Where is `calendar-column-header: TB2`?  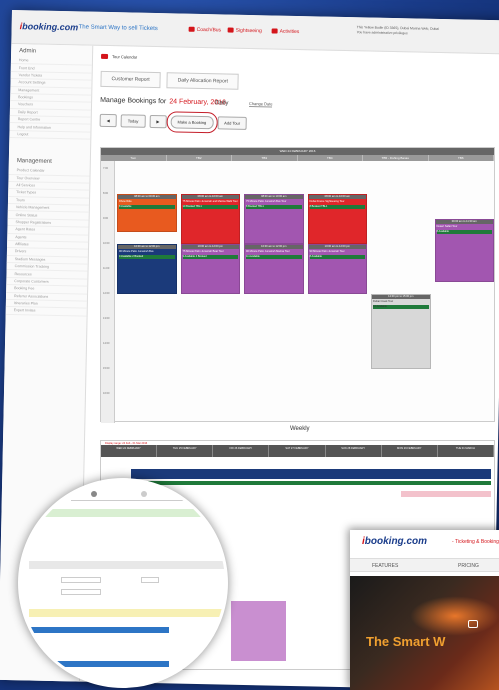
calendar-column-header: TB2 is located at coordinates (199, 158).